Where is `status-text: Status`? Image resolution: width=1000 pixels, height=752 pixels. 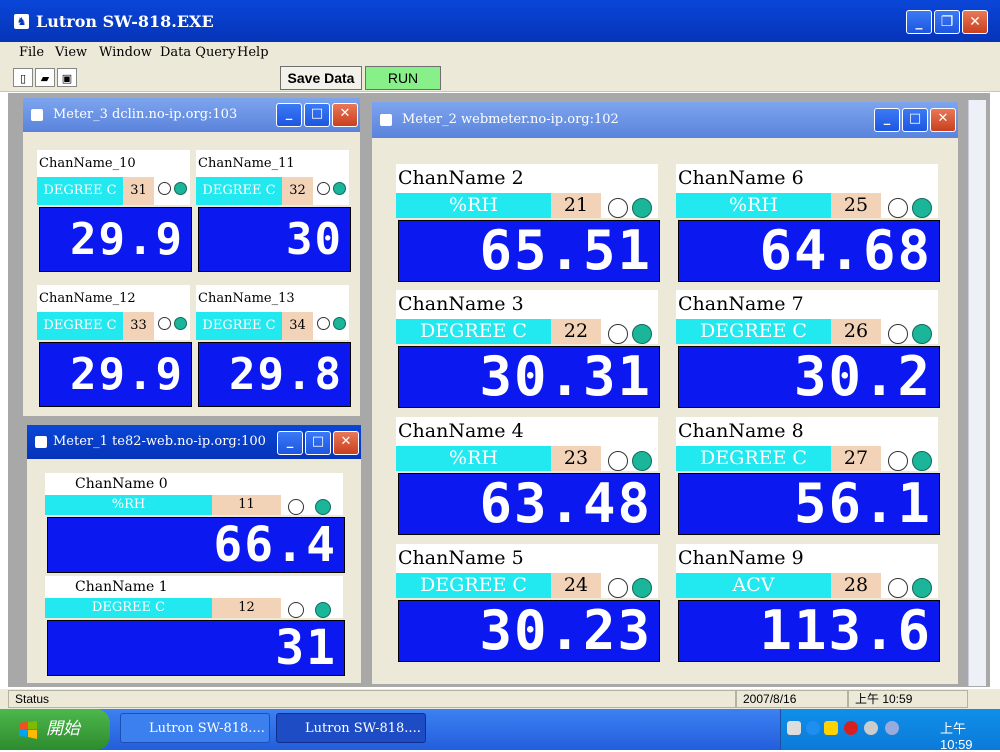 status-text: Status is located at coordinates (372, 699).